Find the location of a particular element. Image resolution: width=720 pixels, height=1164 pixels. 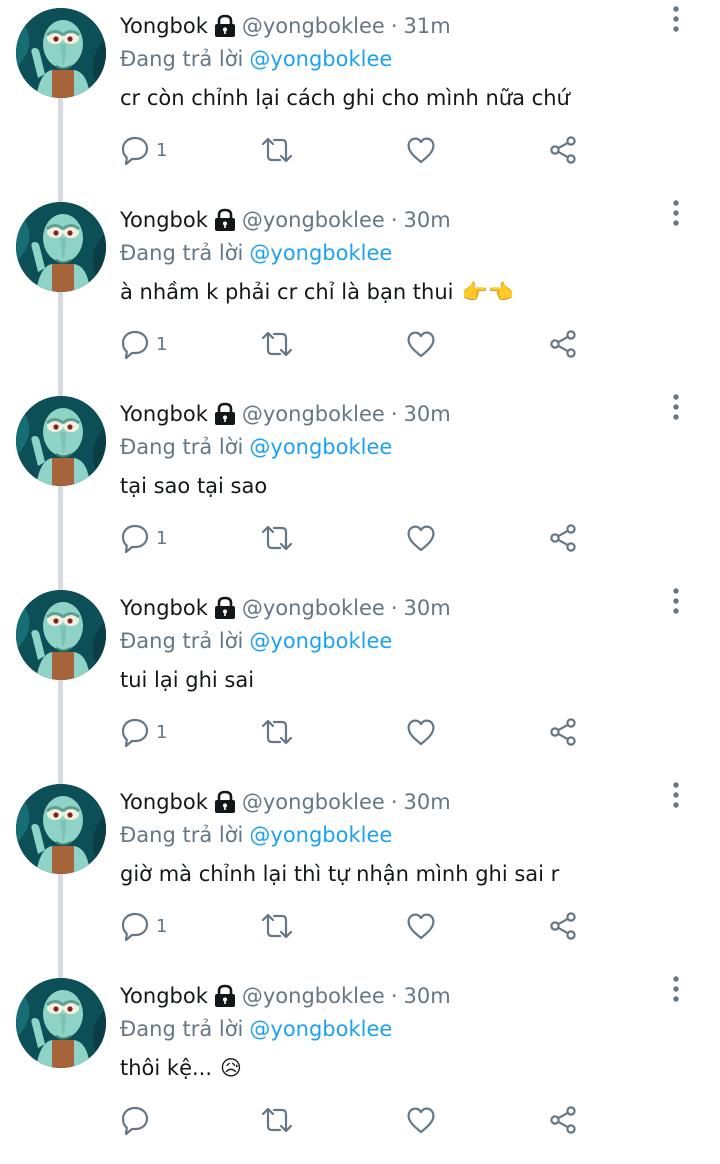

tweet-text: tui lại ghi sai is located at coordinates (187, 680).